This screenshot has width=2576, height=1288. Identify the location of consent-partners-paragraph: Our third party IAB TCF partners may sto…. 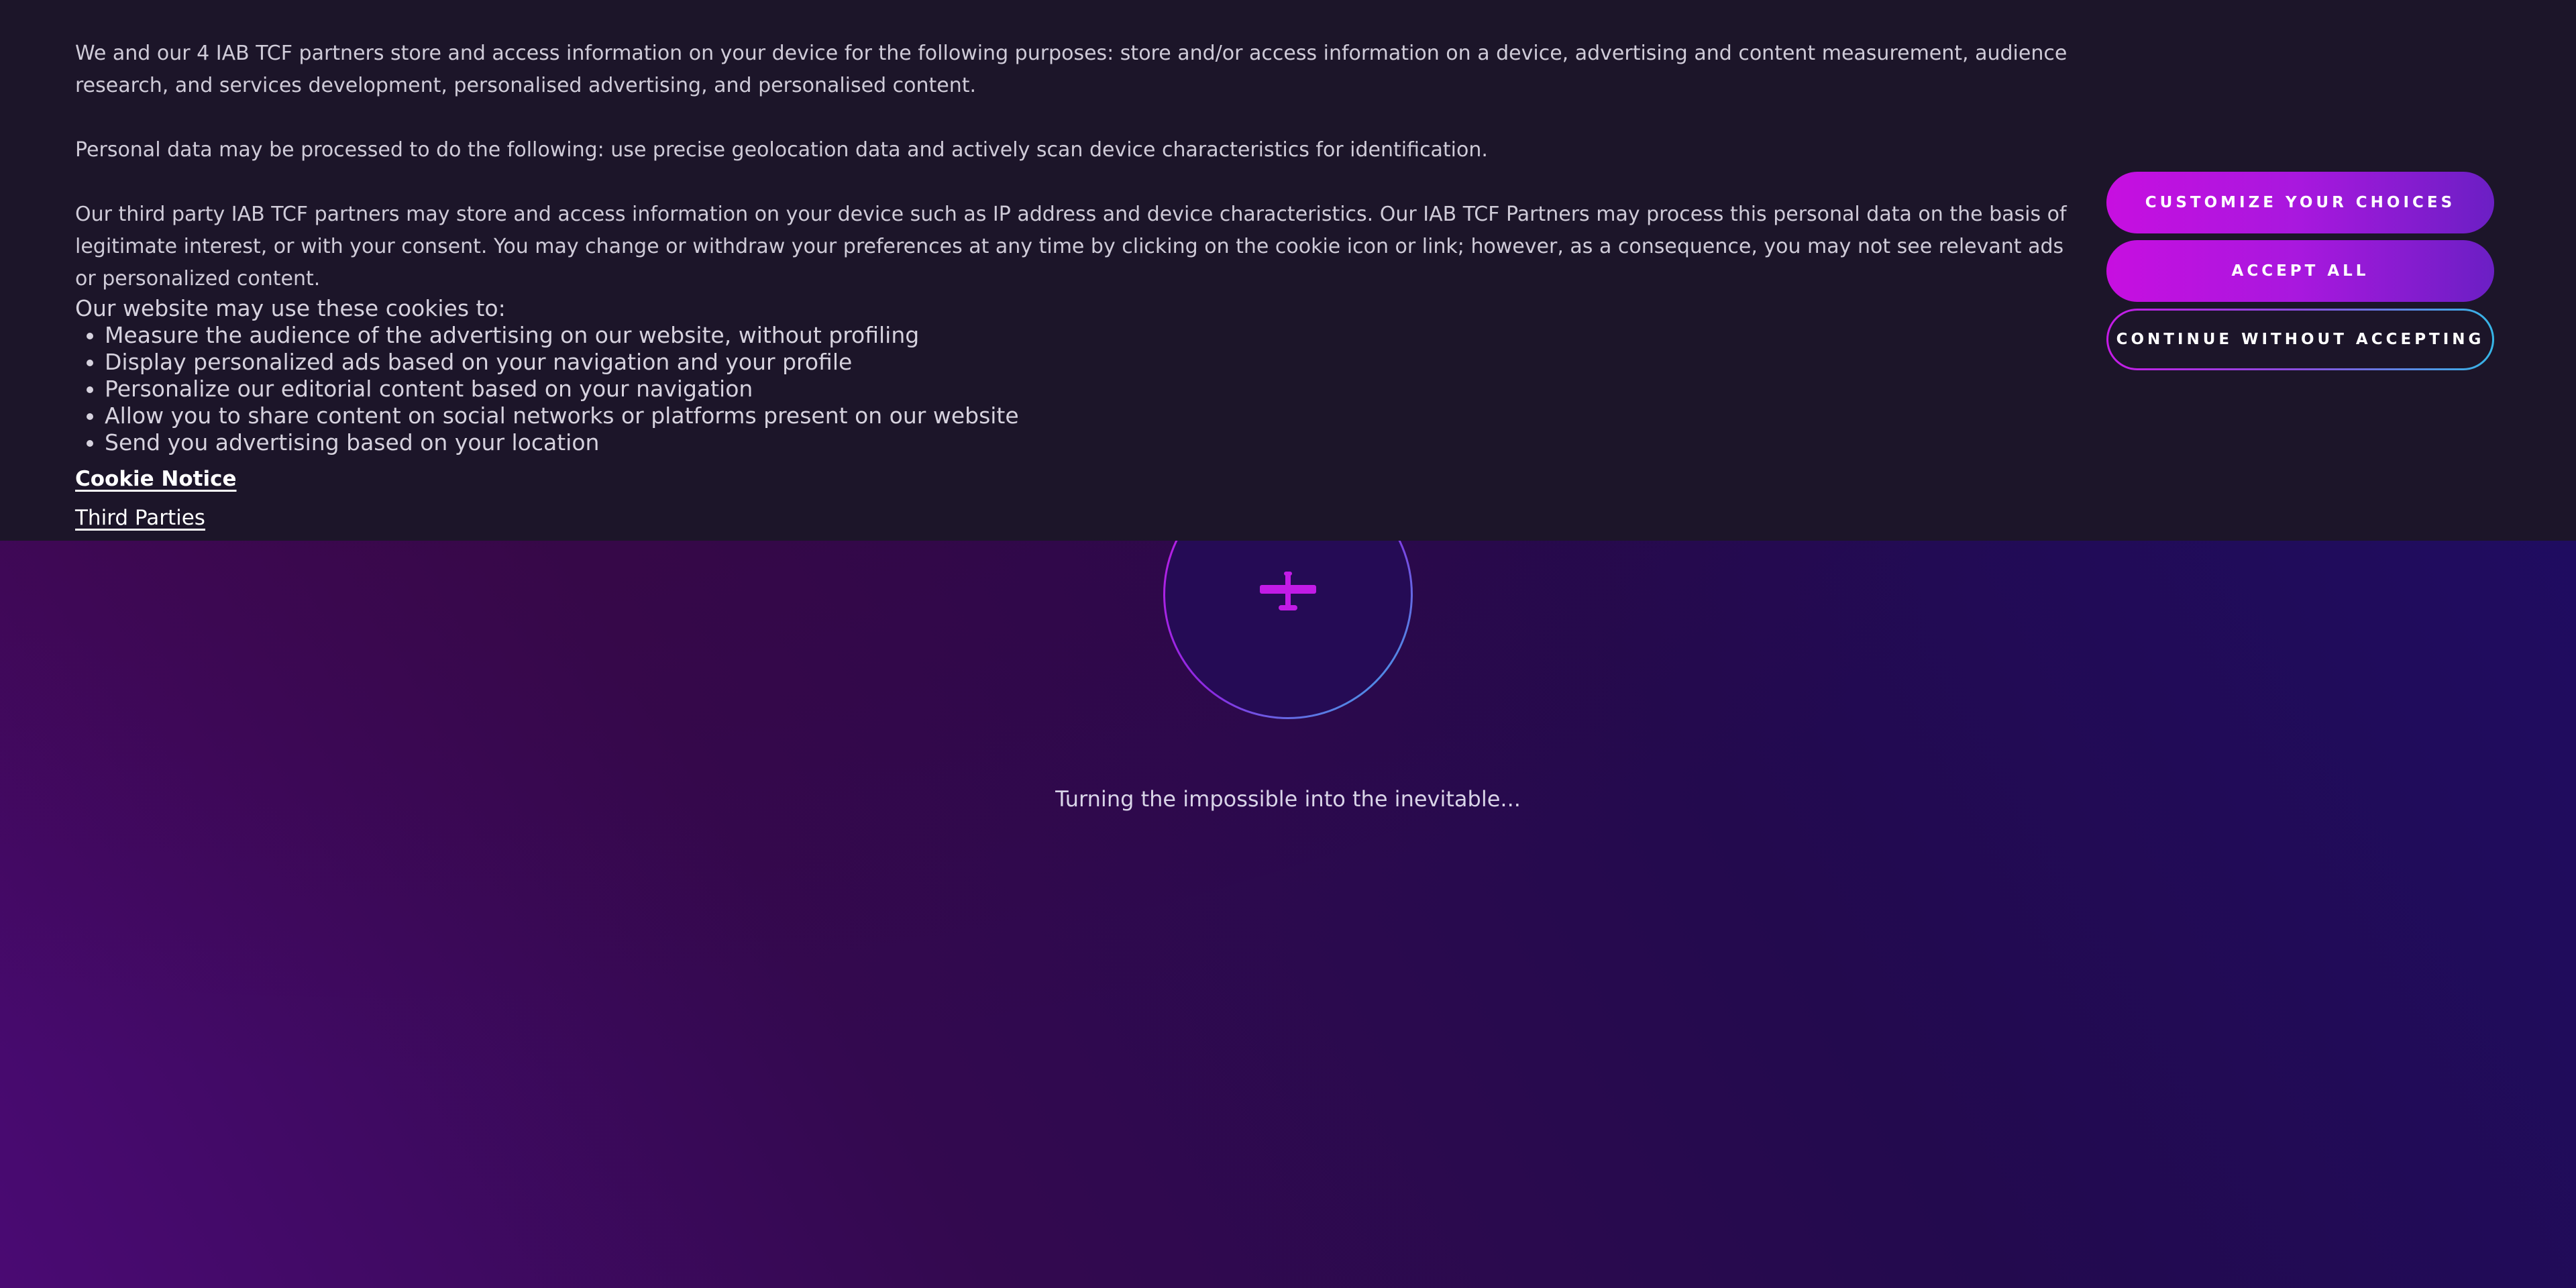
(1071, 246).